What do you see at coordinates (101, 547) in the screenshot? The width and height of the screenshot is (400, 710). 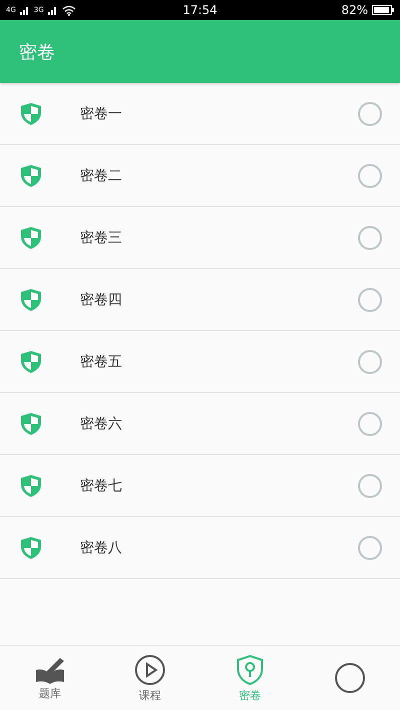 I see `item-label: 密卷八` at bounding box center [101, 547].